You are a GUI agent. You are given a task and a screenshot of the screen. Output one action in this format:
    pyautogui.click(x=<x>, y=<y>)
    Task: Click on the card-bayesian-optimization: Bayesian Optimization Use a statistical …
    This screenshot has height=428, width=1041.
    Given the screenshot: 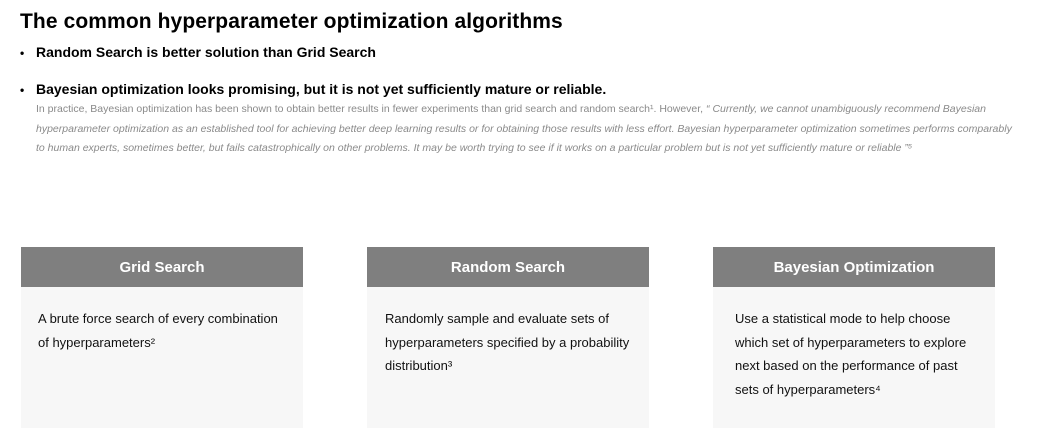 What is the action you would take?
    pyautogui.click(x=854, y=337)
    